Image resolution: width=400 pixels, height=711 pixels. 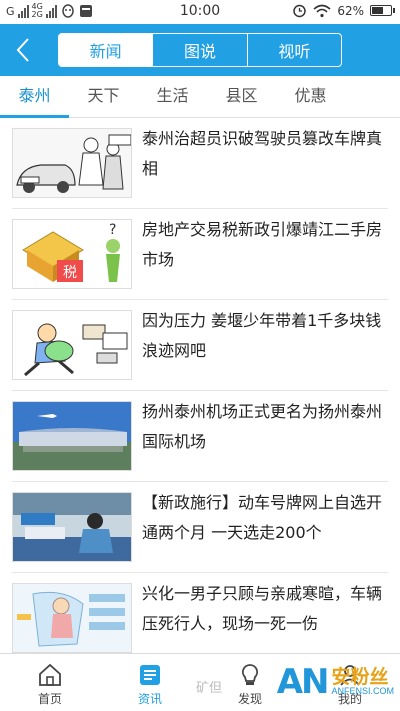 I want to click on news-item: 泰州治超员识破驾驶员篡改车牌真相, so click(x=200, y=163).